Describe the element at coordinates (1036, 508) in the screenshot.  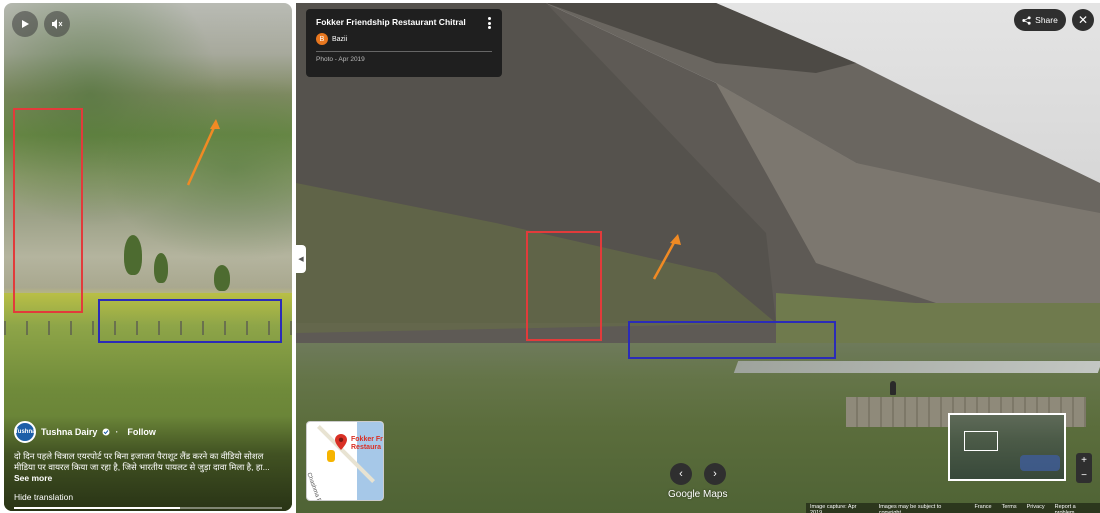
I see `footer-privacy: Privacy` at that location.